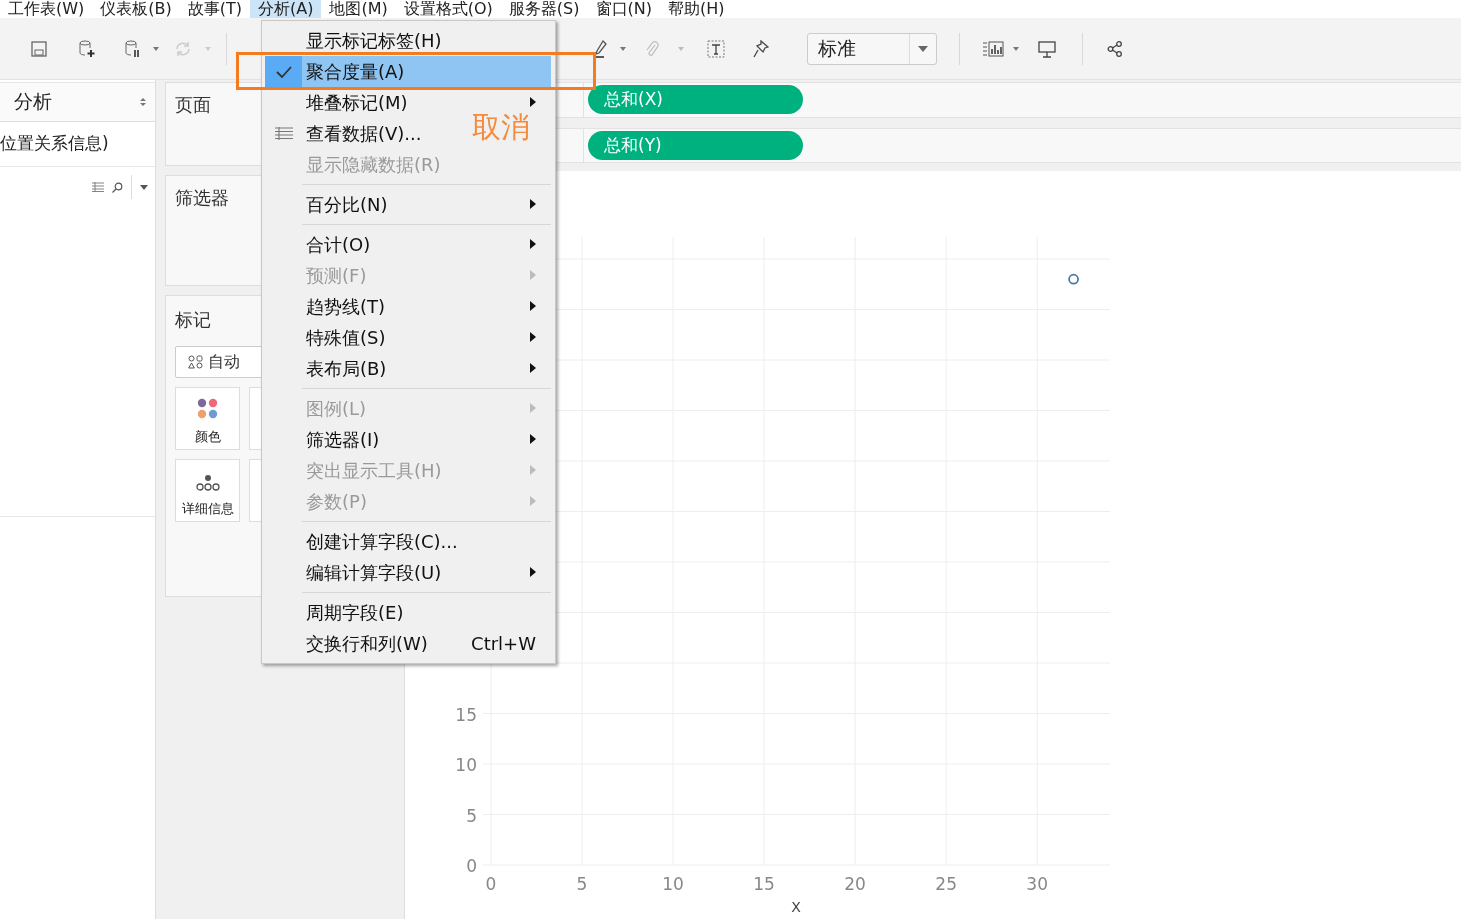 This screenshot has height=919, width=1461. Describe the element at coordinates (855, 884) in the screenshot. I see `x-axis-label: 20` at that location.